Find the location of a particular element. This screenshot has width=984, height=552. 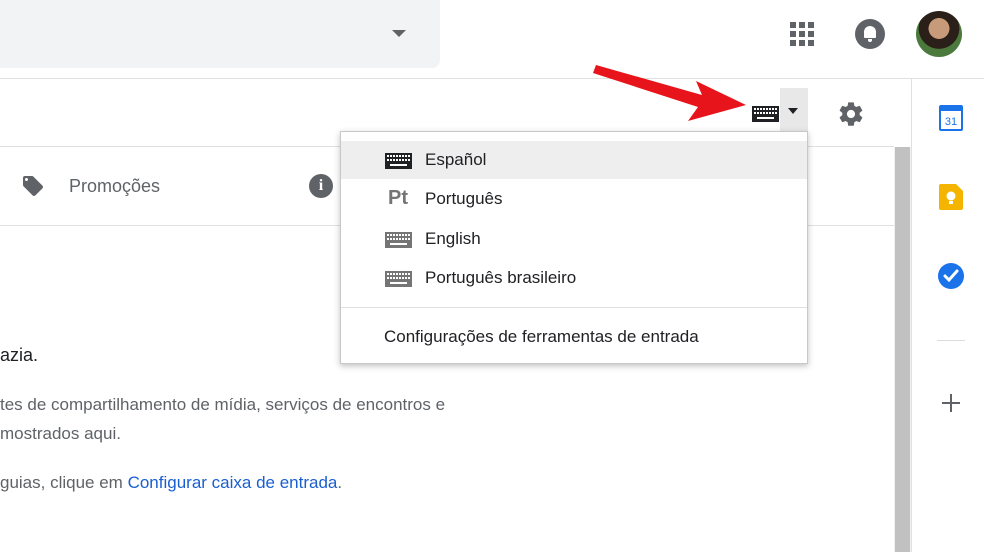

input-tools-dropdown-caret-icon is located at coordinates (794, 110).